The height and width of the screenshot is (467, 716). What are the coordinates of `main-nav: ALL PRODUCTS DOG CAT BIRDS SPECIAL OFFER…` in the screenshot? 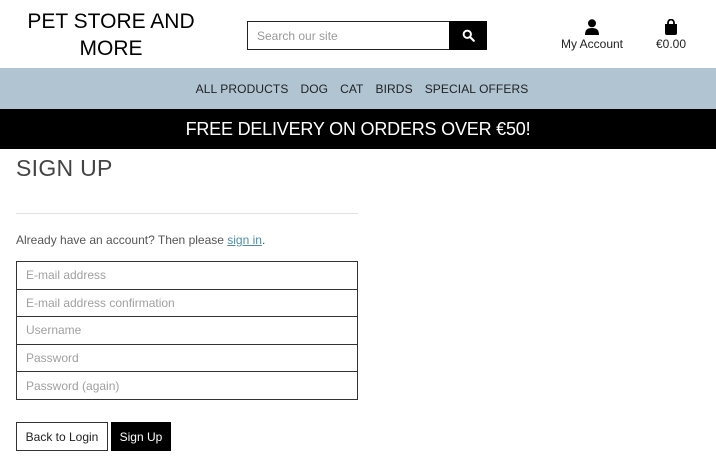 It's located at (358, 88).